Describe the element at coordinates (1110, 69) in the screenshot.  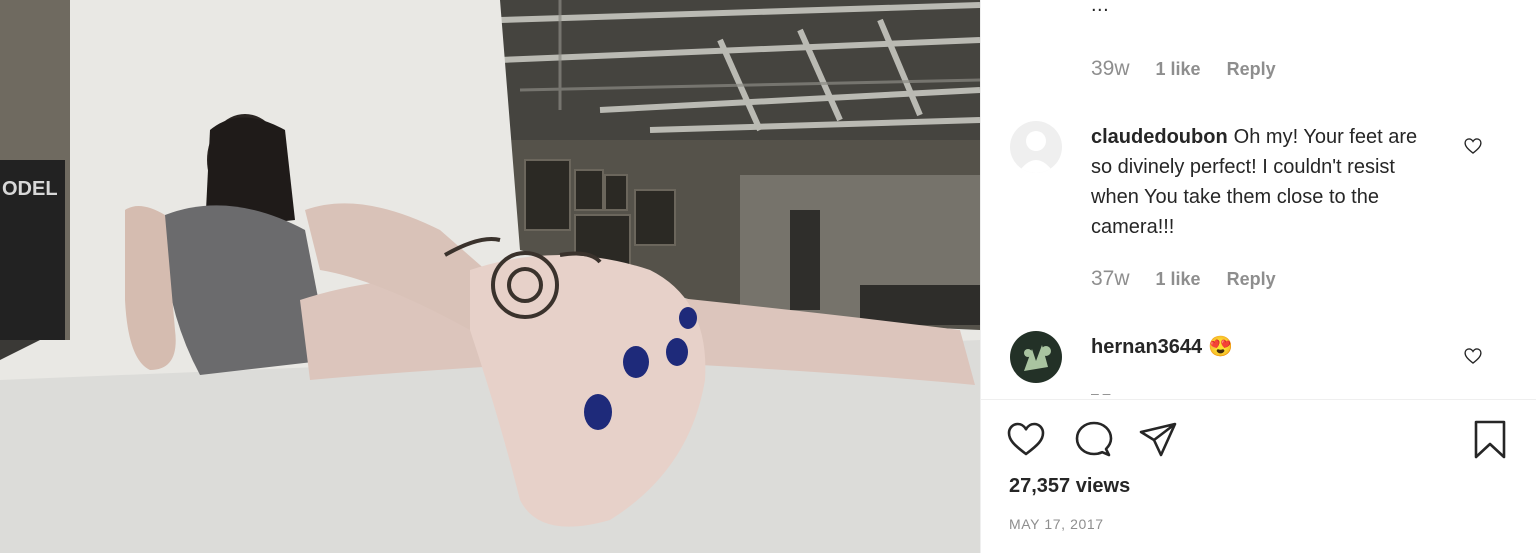
I see `comment-time: 39w` at that location.